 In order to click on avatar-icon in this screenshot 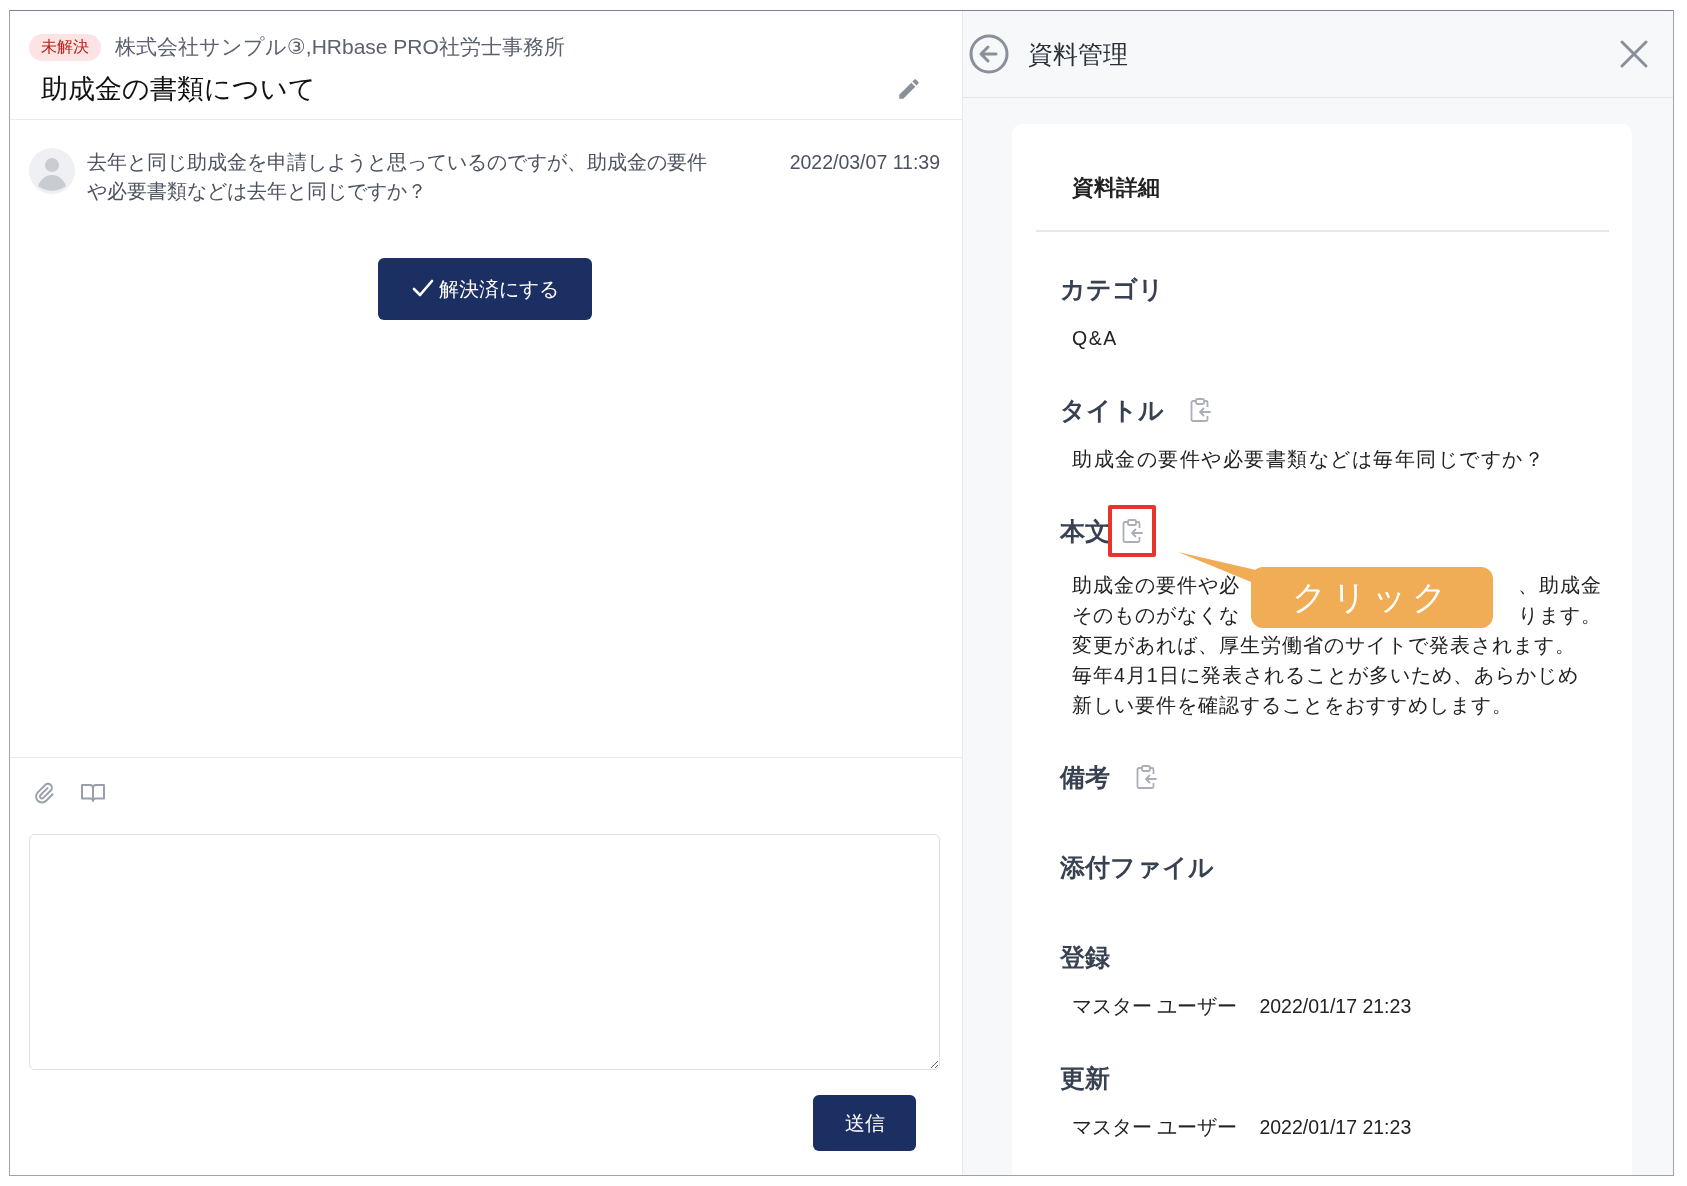, I will do `click(52, 171)`.